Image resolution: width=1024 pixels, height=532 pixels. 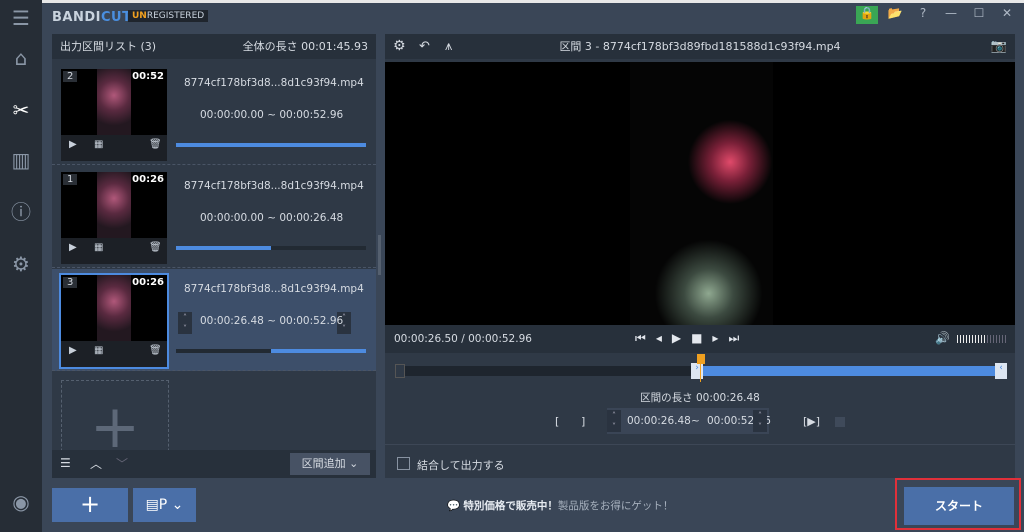 I want to click on lock-icon: 🔒, so click(x=867, y=15).